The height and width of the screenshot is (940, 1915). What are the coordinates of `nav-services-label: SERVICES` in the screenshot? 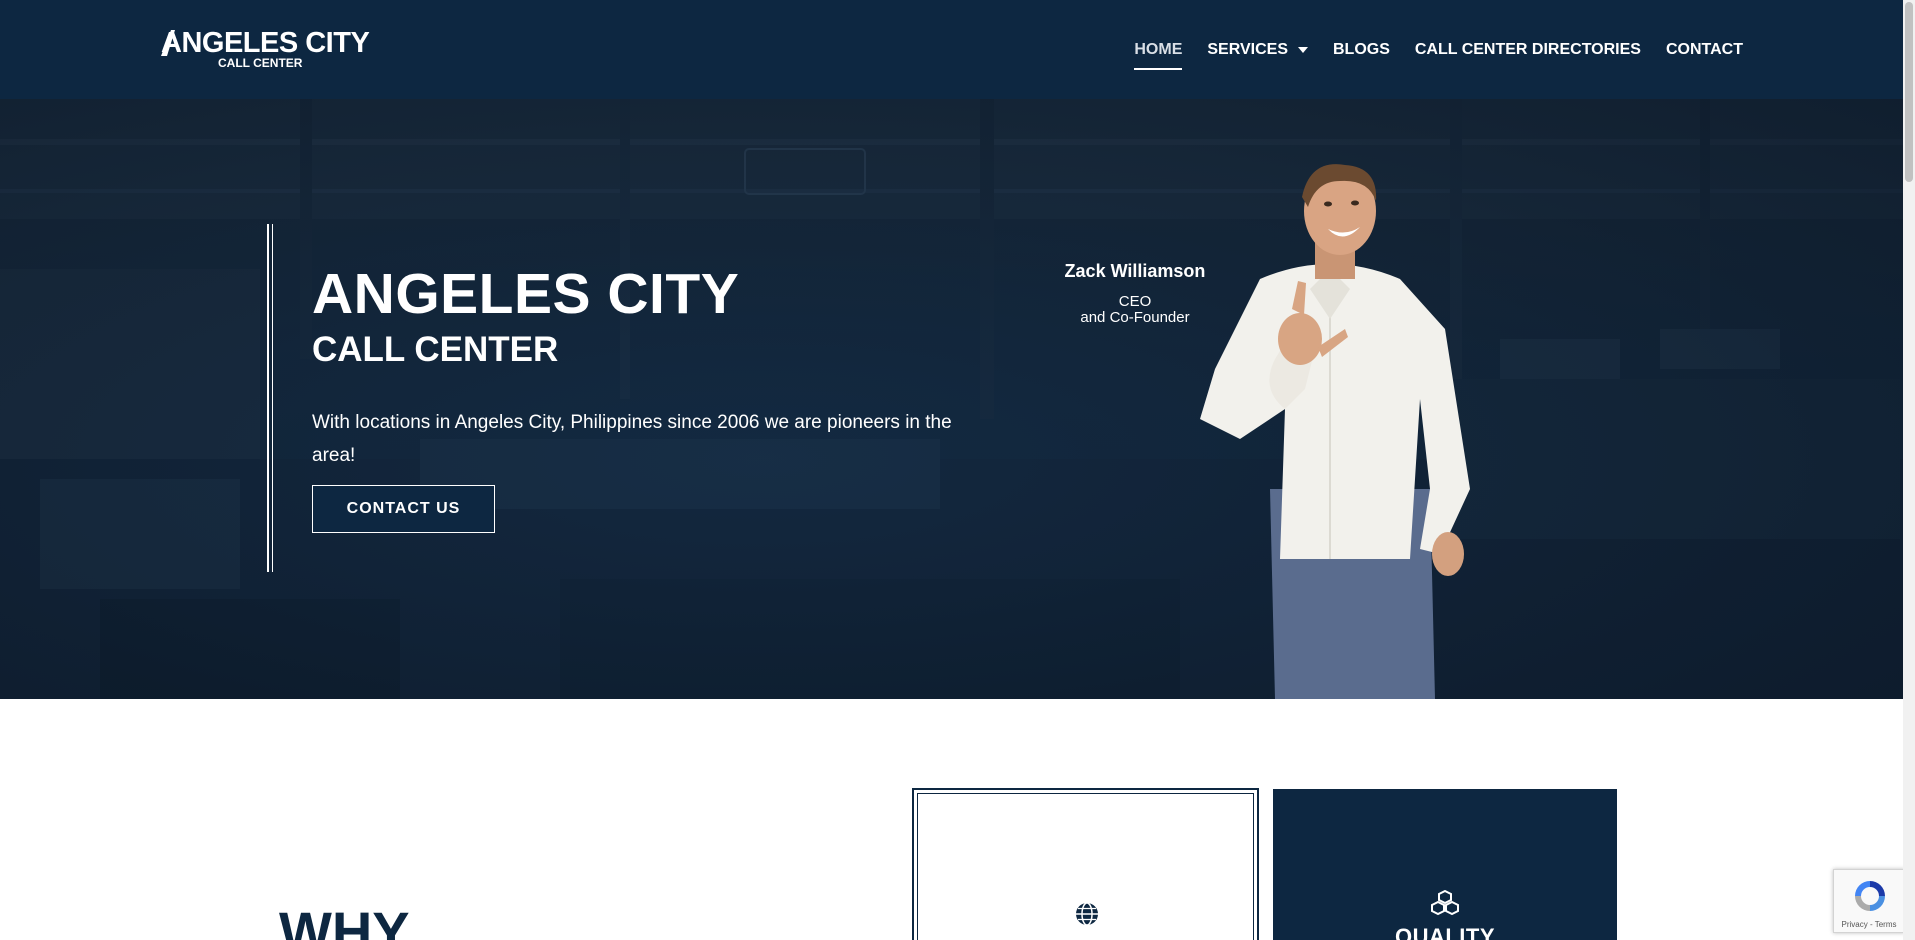 It's located at (1247, 49).